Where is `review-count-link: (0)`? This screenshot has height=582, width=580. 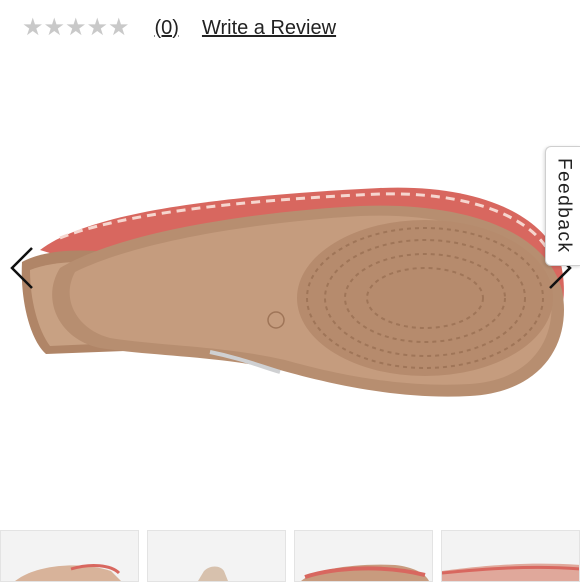 review-count-link: (0) is located at coordinates (167, 28).